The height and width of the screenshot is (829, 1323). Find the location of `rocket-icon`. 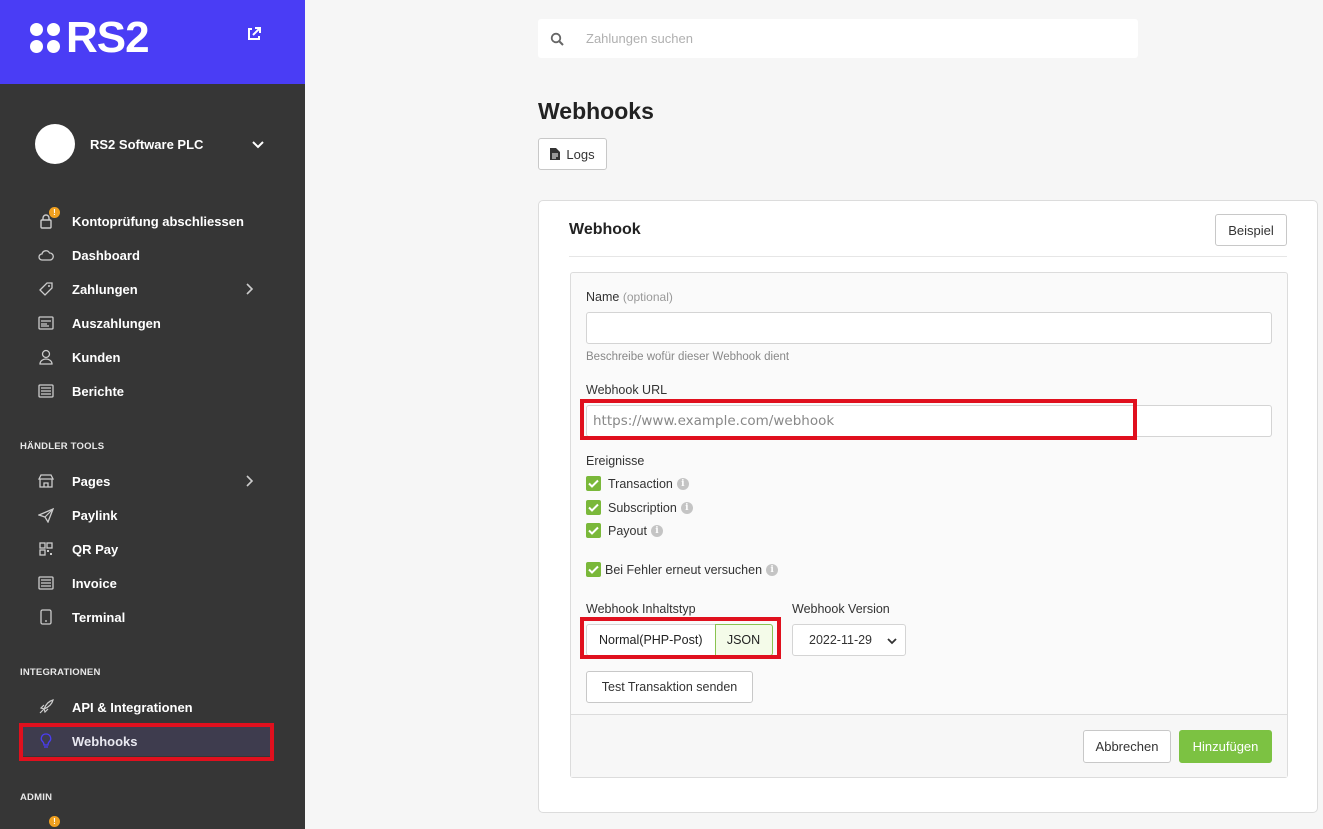

rocket-icon is located at coordinates (46, 707).